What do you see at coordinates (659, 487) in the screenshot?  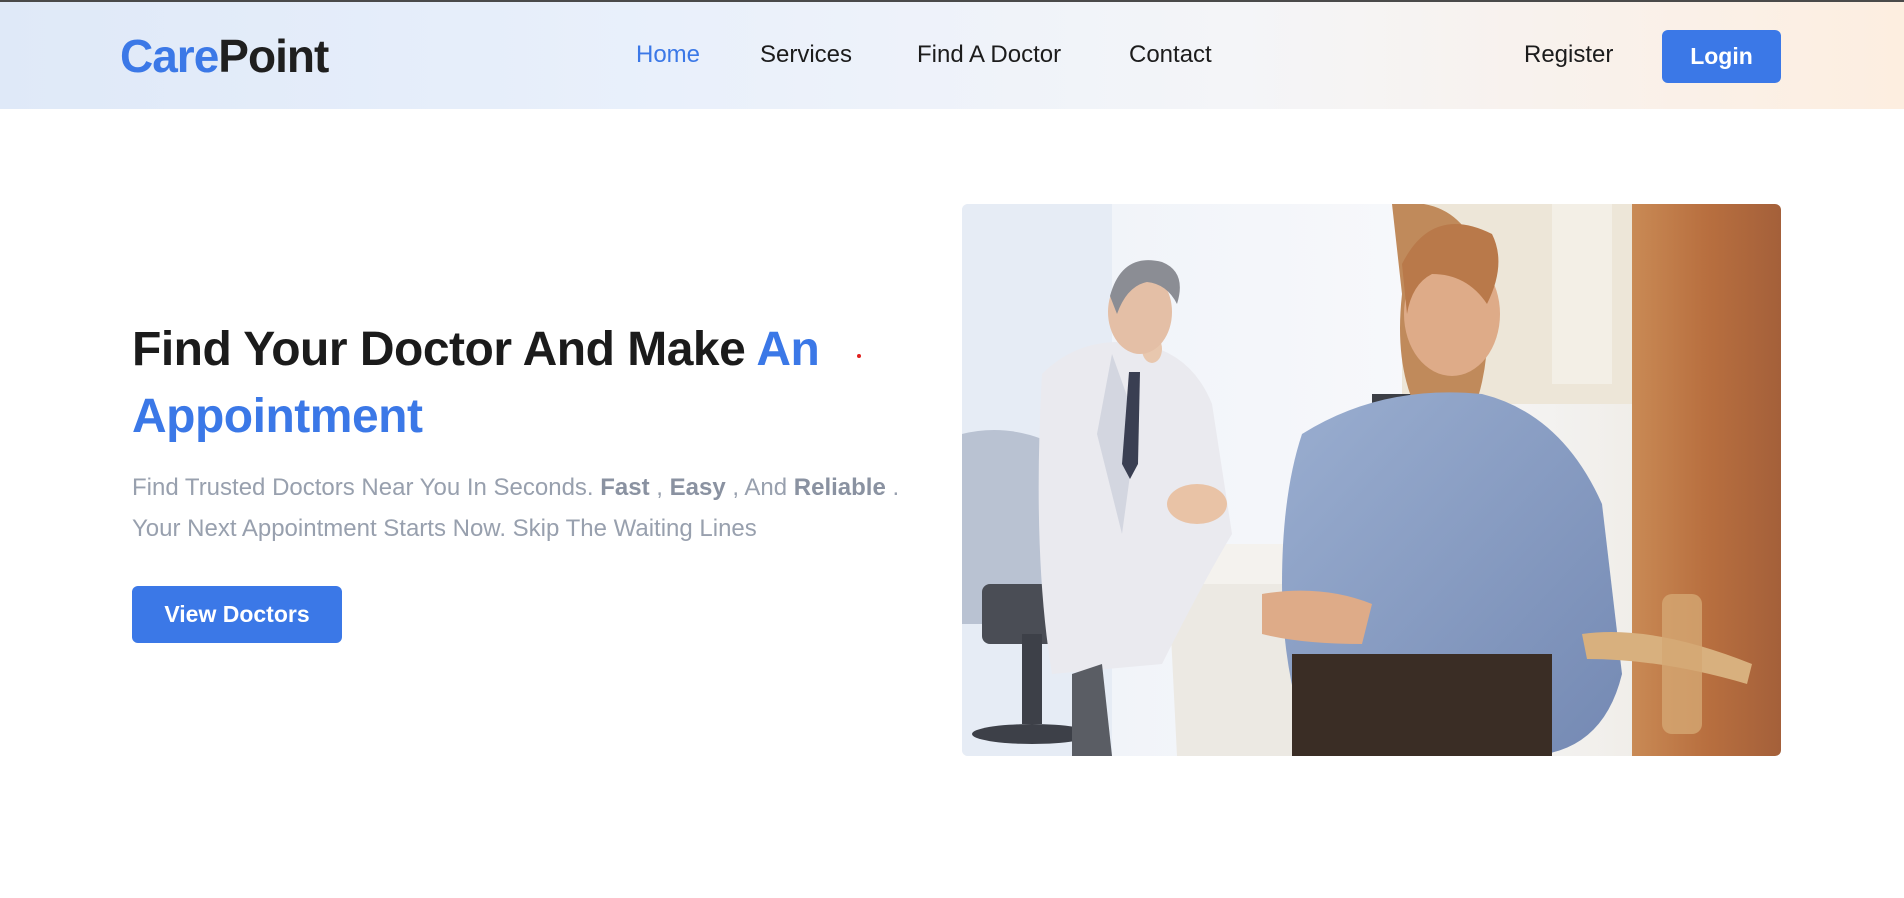 I see `hero-sub-sep1: ,` at bounding box center [659, 487].